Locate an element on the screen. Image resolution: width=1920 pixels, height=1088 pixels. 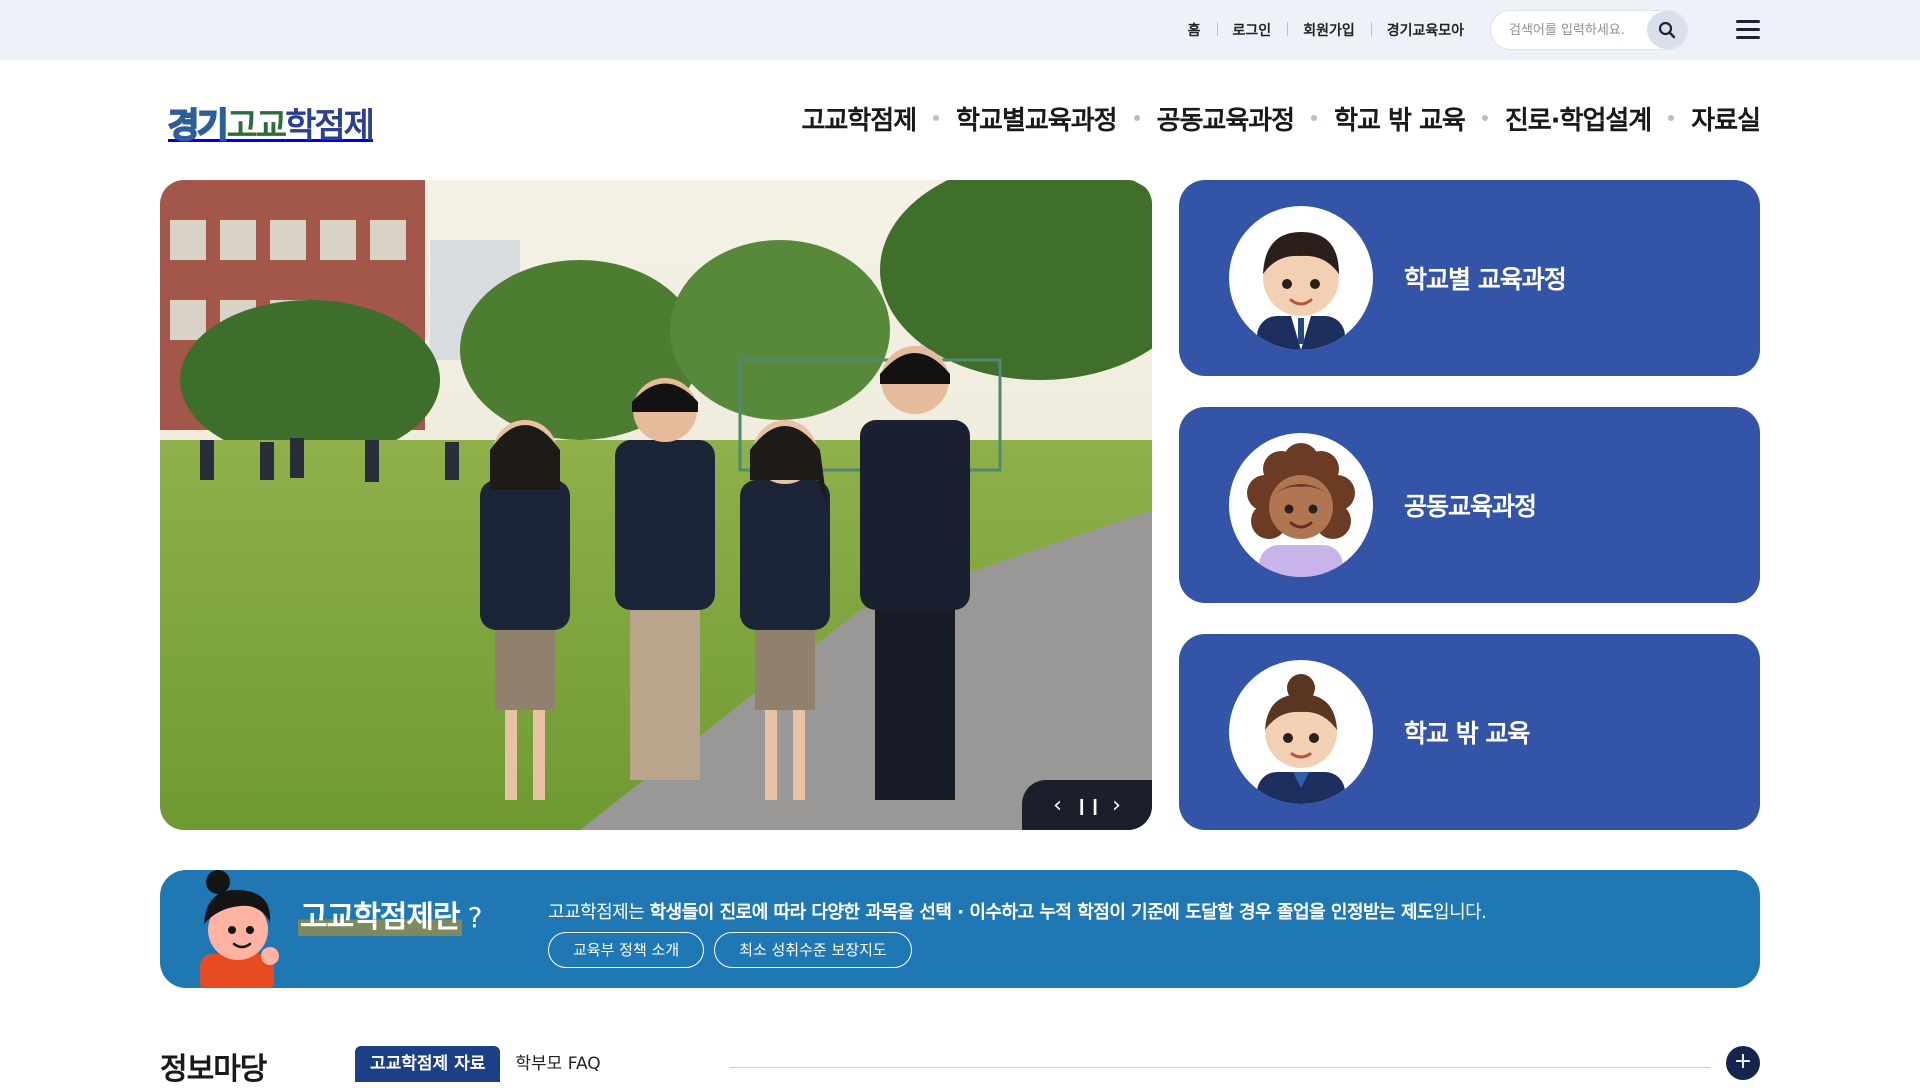
logo-text-hakjeomje: 학점제 is located at coordinates (330, 125).